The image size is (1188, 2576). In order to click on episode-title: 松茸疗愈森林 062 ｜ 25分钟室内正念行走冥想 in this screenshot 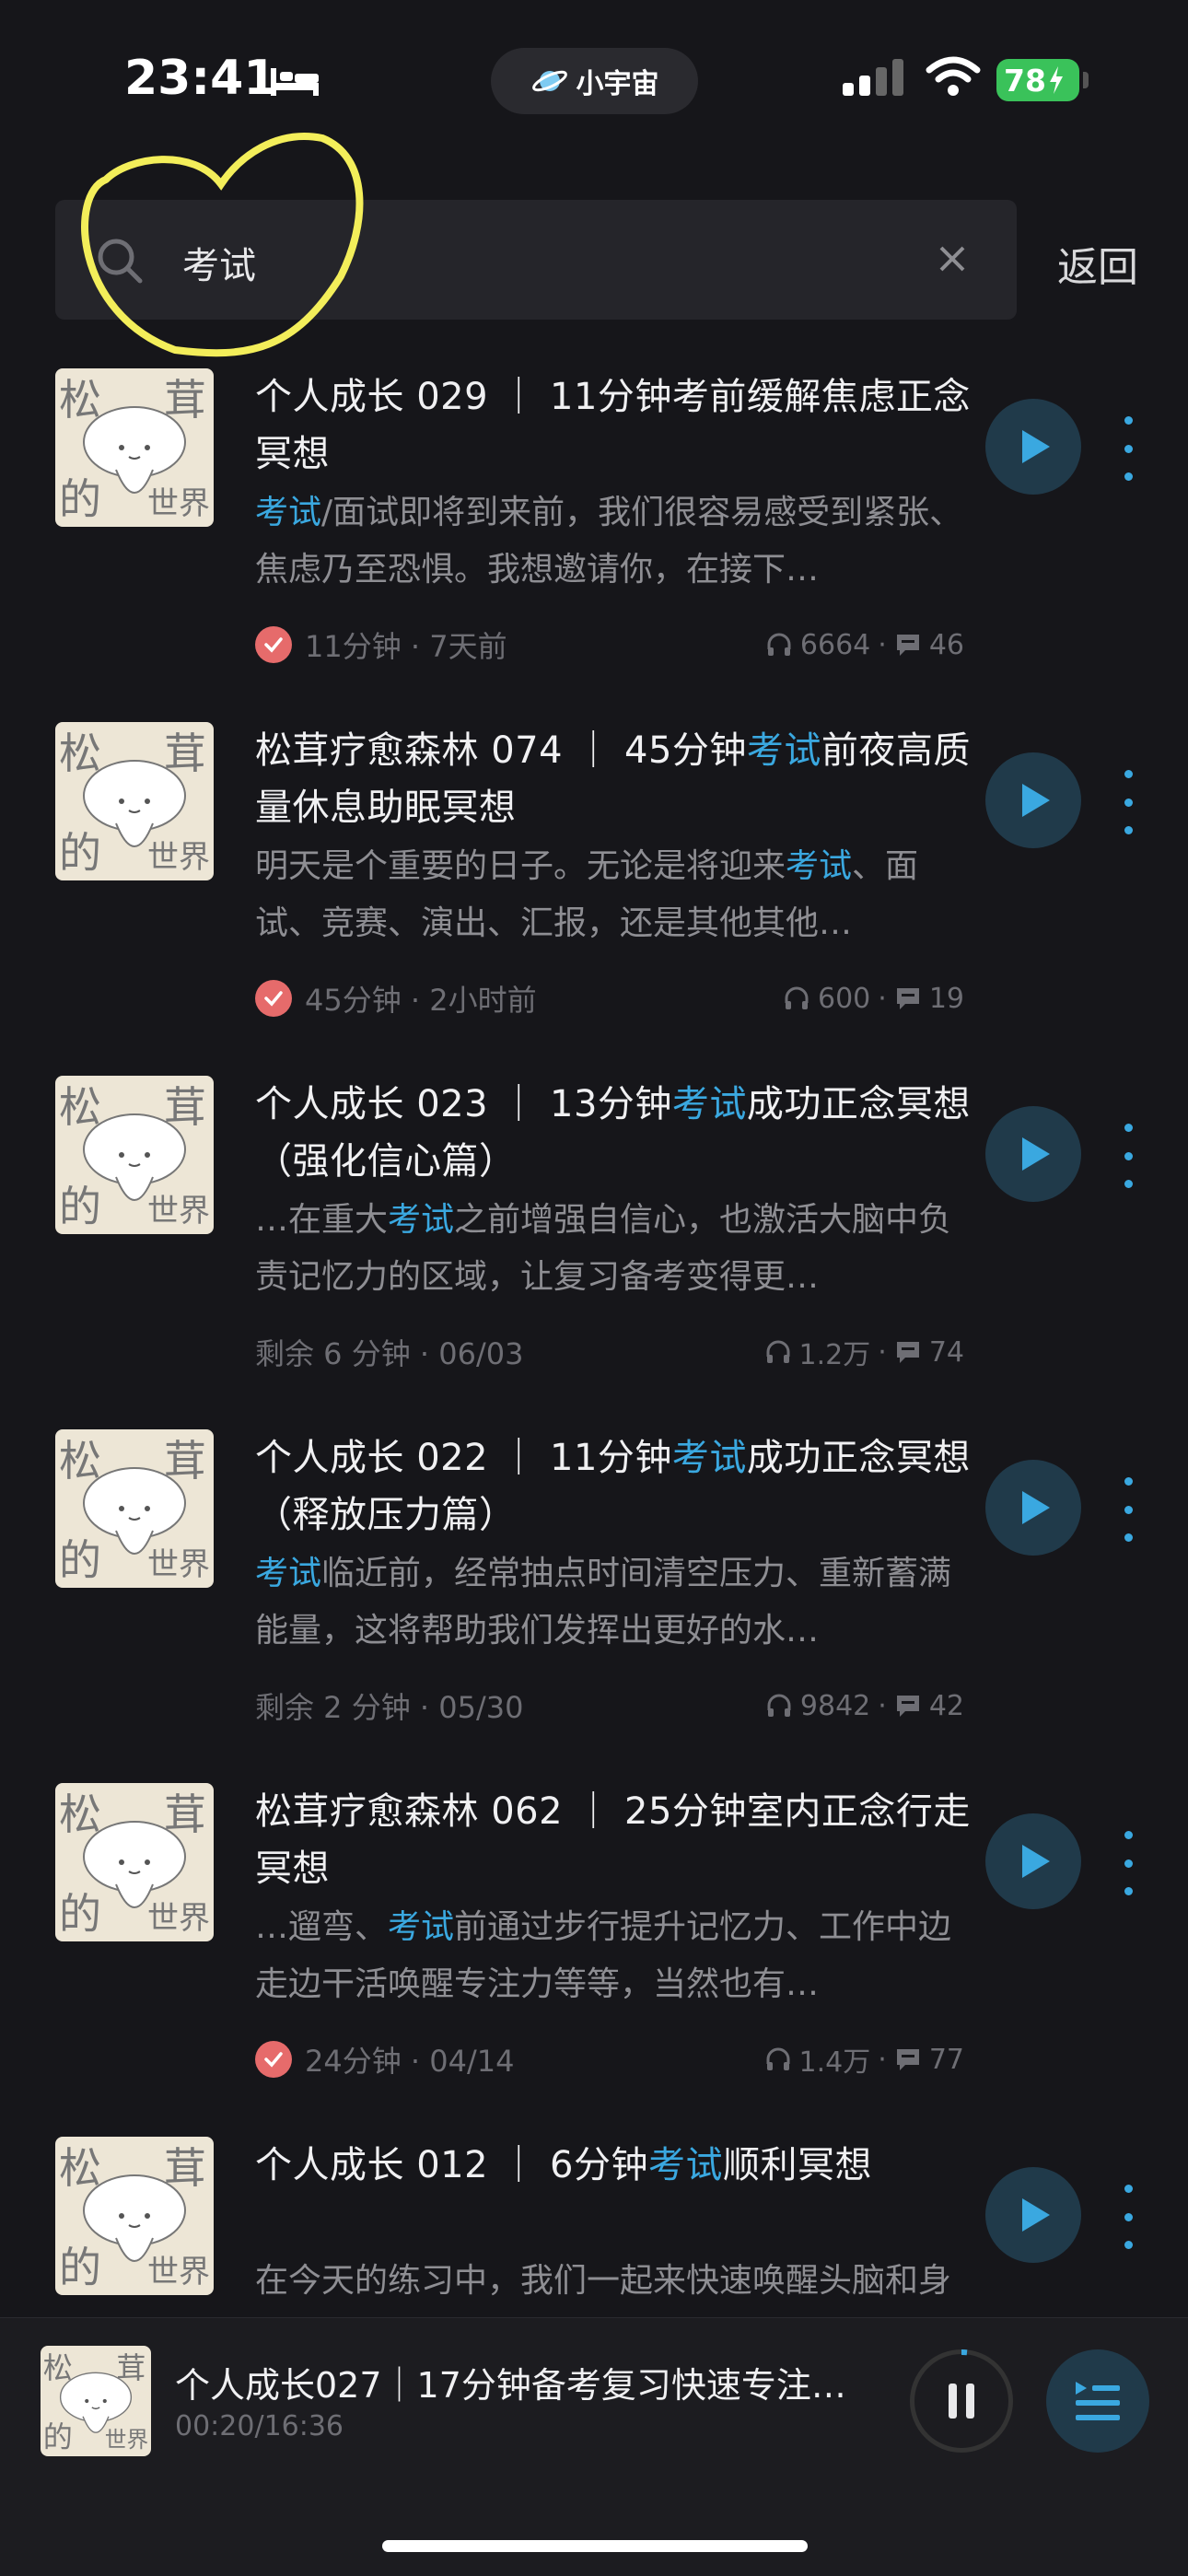, I will do `click(614, 1840)`.